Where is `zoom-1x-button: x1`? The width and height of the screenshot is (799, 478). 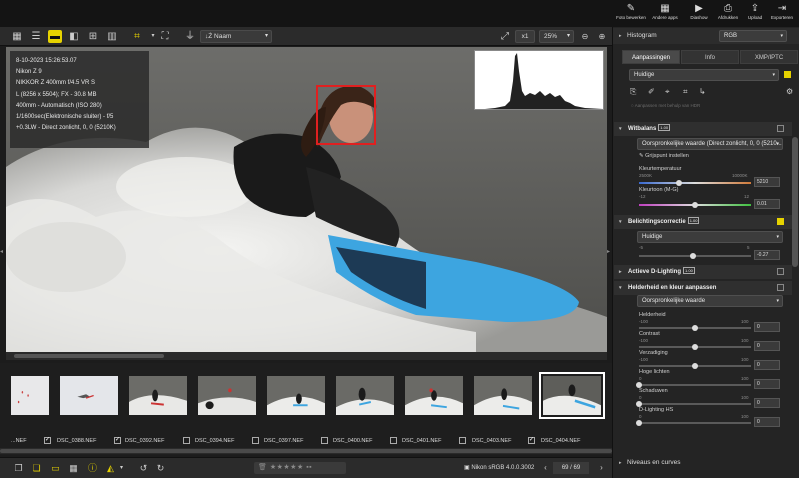 zoom-1x-button: x1 is located at coordinates (525, 36).